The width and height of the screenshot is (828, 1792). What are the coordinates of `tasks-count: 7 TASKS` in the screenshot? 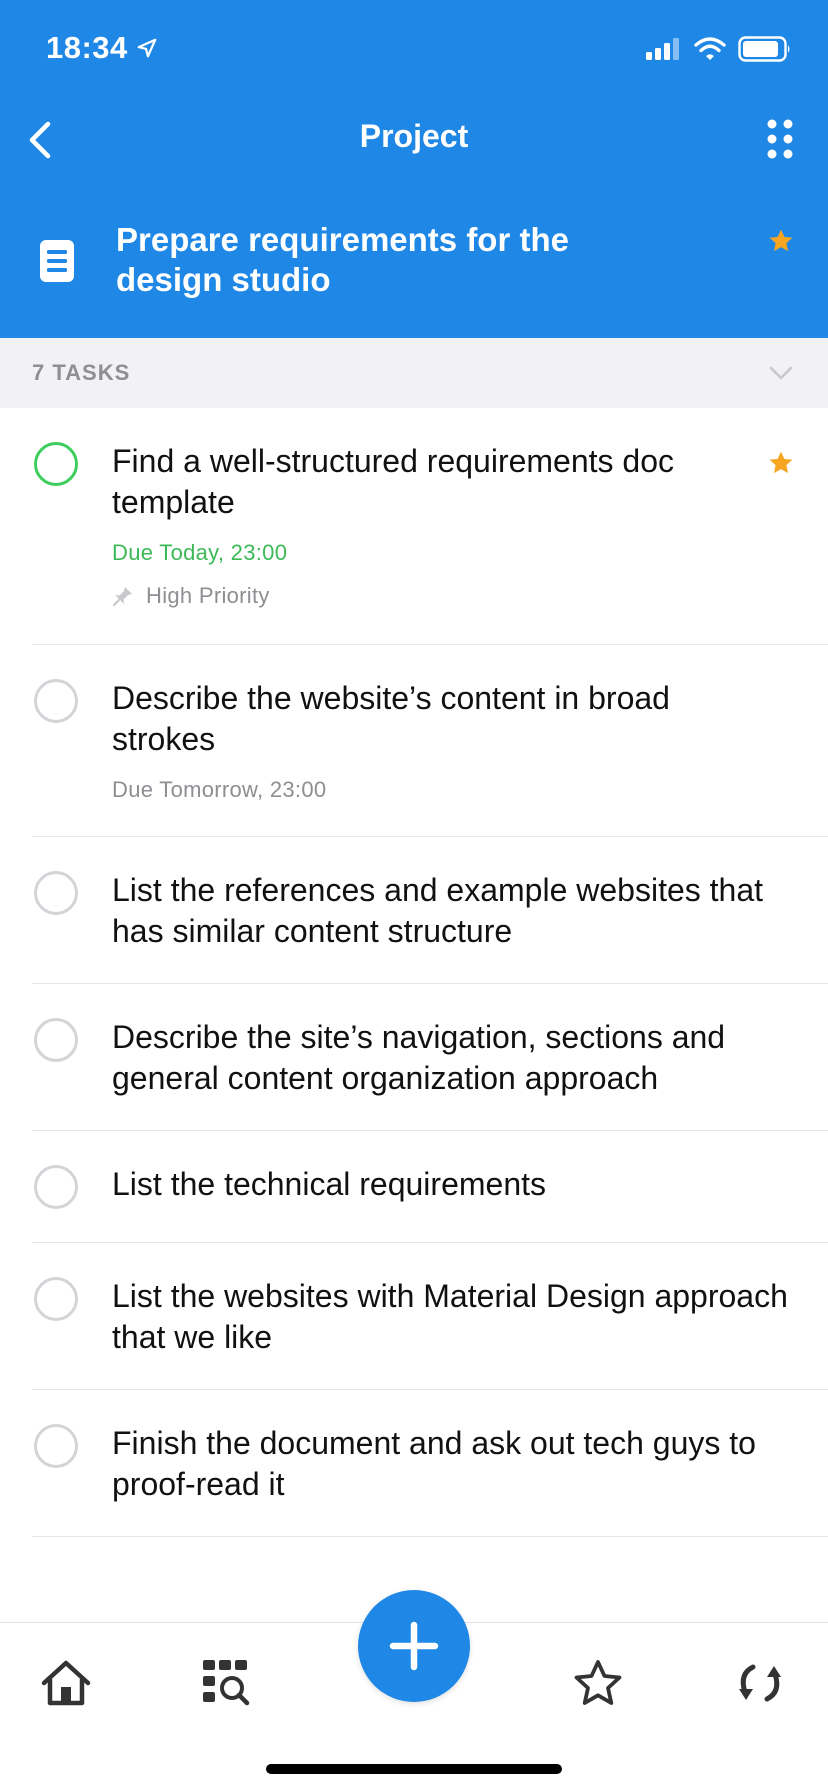 It's located at (81, 372).